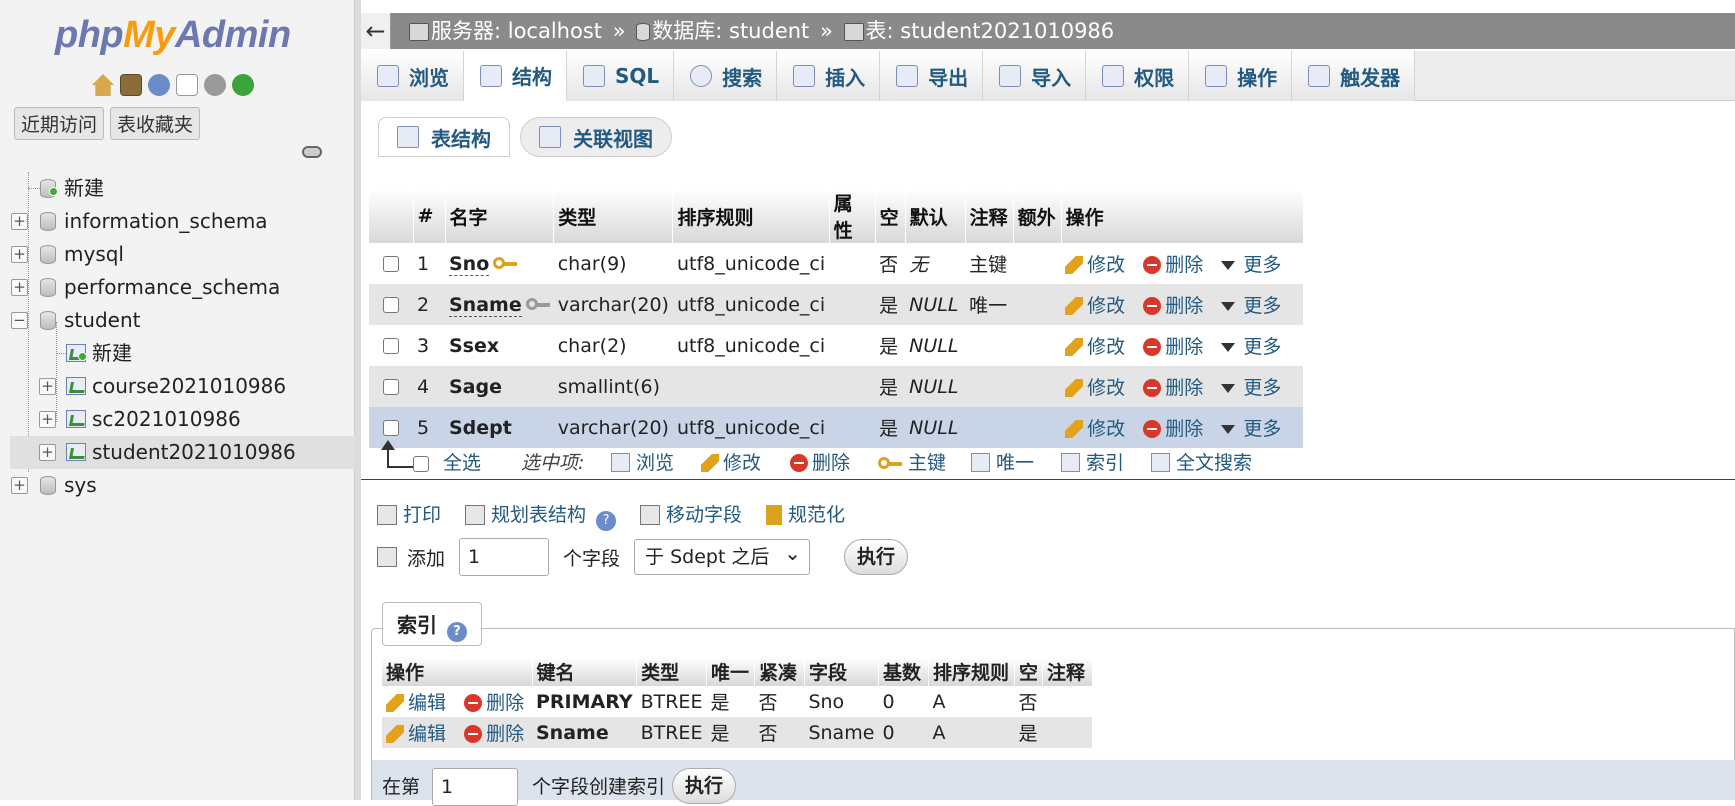 The image size is (1735, 806). Describe the element at coordinates (182, 419) in the screenshot. I see `tree-item-sc2021010986: + sc2021010986` at that location.